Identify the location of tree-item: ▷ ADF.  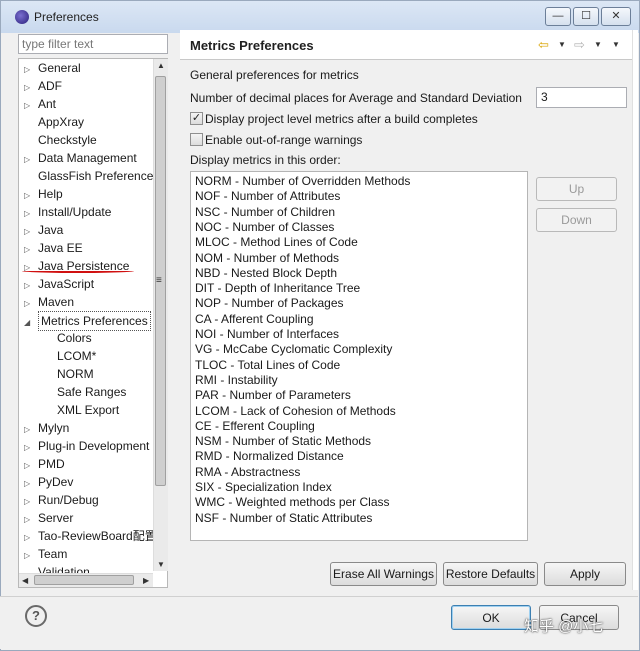
(43, 86).